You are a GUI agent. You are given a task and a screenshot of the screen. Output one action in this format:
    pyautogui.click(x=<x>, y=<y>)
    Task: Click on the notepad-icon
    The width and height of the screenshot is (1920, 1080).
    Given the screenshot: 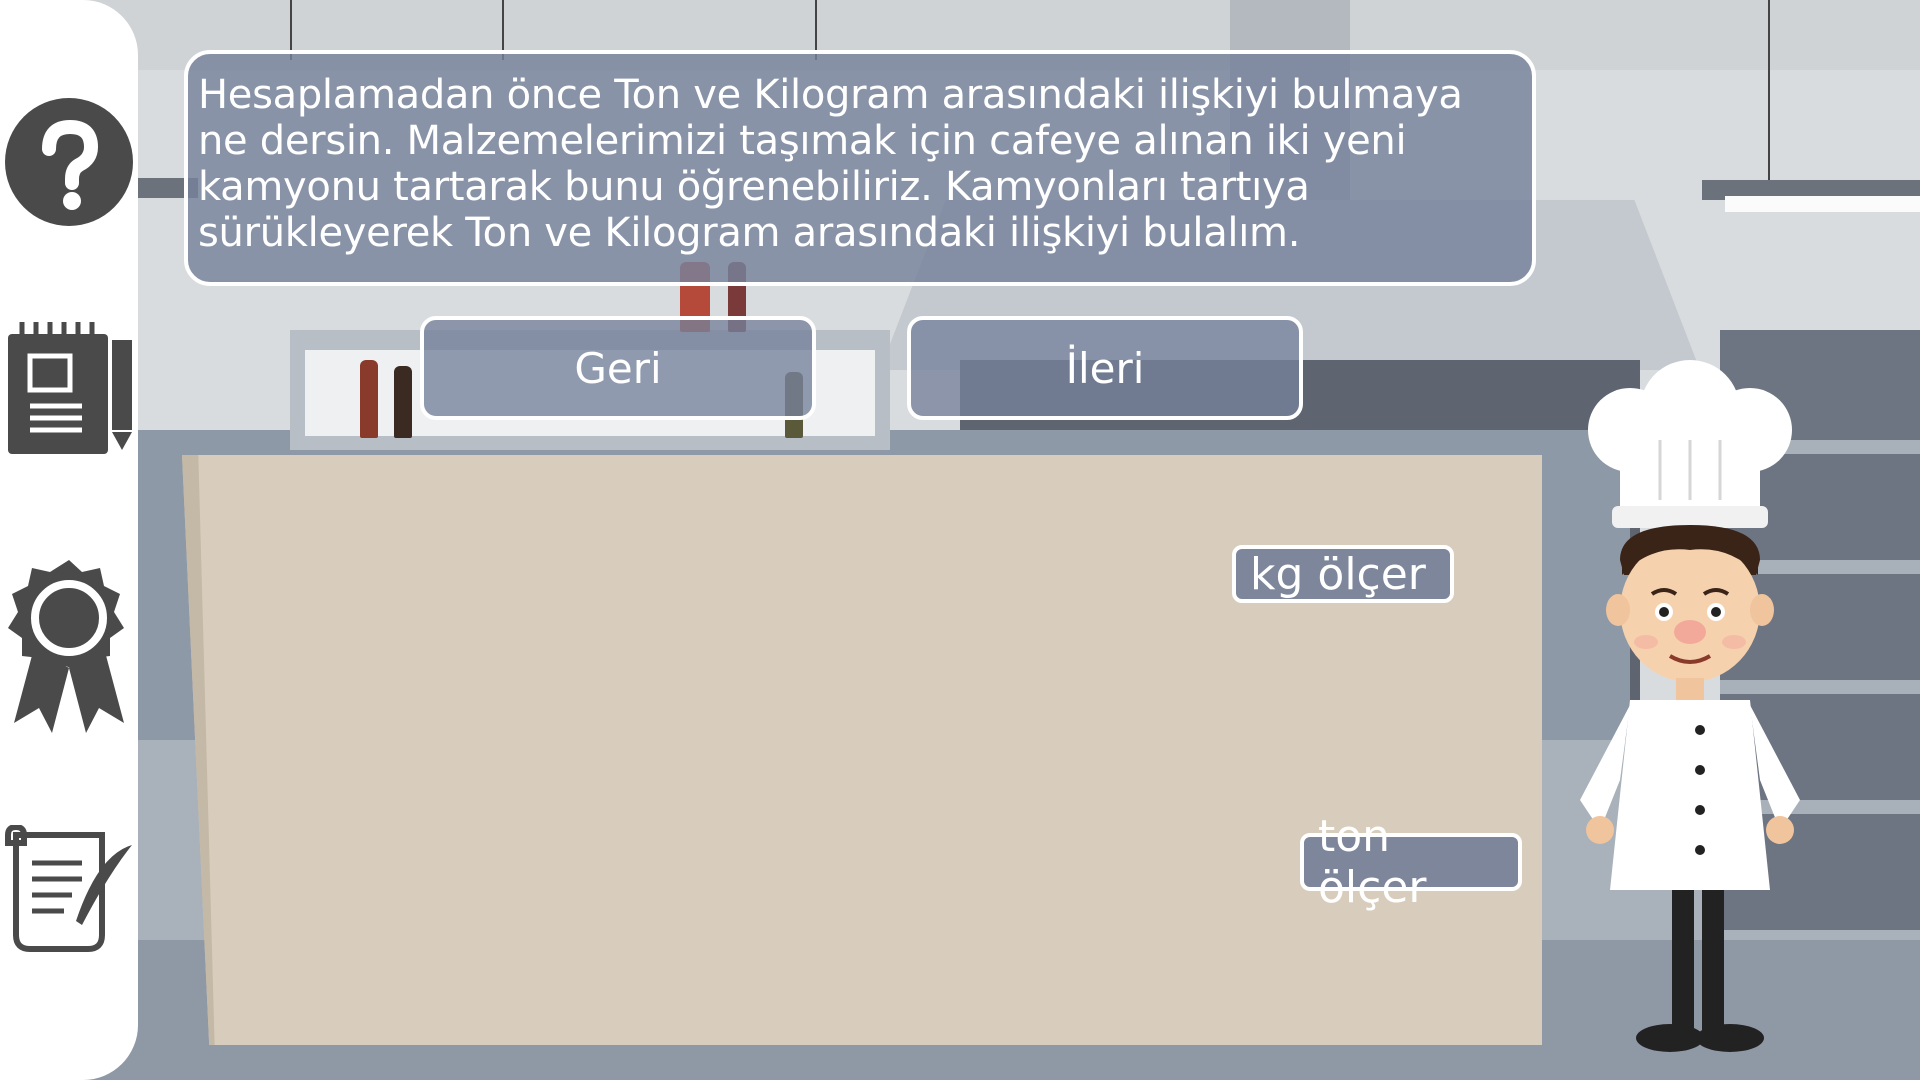 What is the action you would take?
    pyautogui.click(x=70, y=388)
    